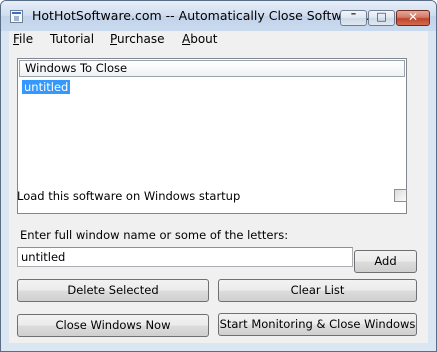 The width and height of the screenshot is (437, 352). I want to click on delete-selected-button: Delete Selected, so click(113, 290).